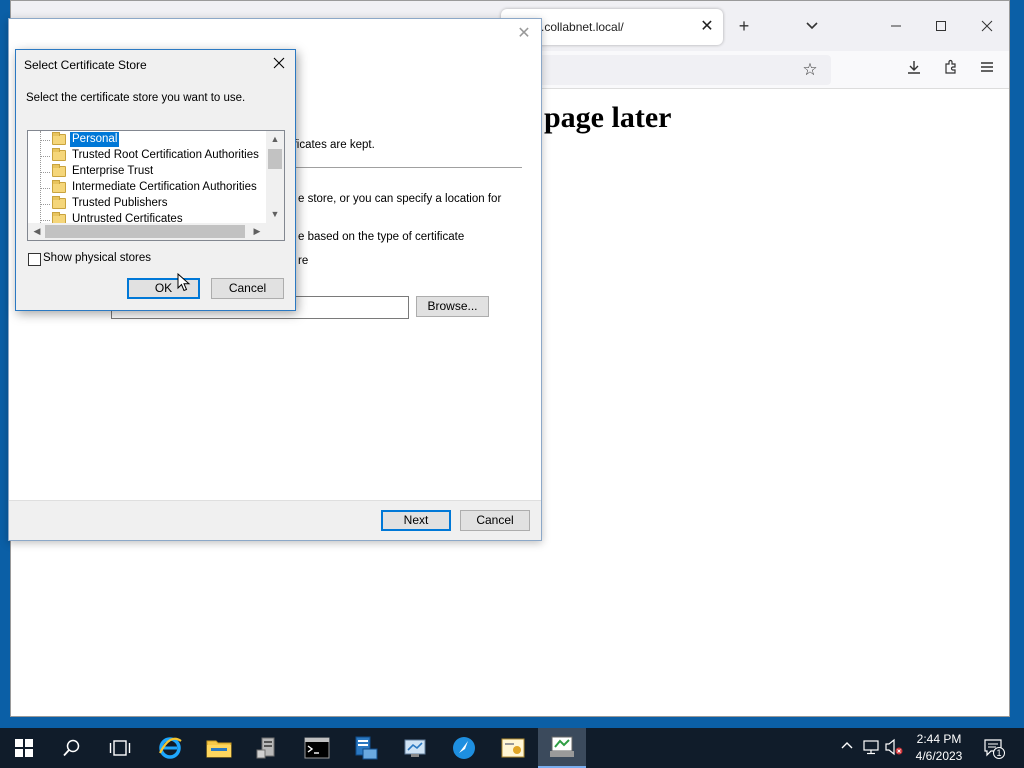 This screenshot has width=1024, height=768. I want to click on tree-item-untrusted: Untrusted Certificates, so click(147, 217).